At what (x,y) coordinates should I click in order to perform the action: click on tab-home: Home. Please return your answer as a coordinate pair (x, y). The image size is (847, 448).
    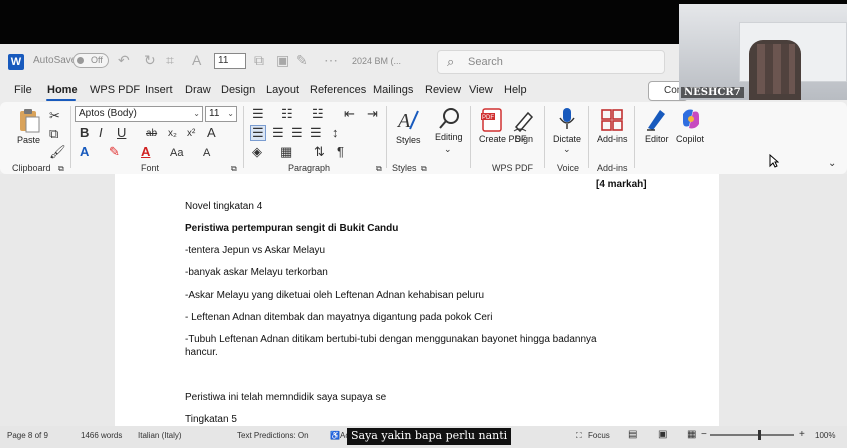
    Looking at the image, I should click on (62, 90).